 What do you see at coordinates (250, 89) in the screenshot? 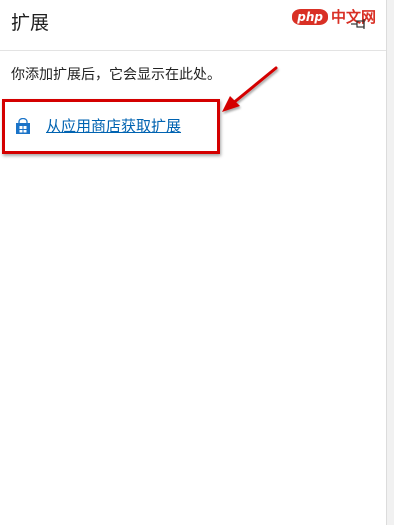
I see `annotation-arrow` at bounding box center [250, 89].